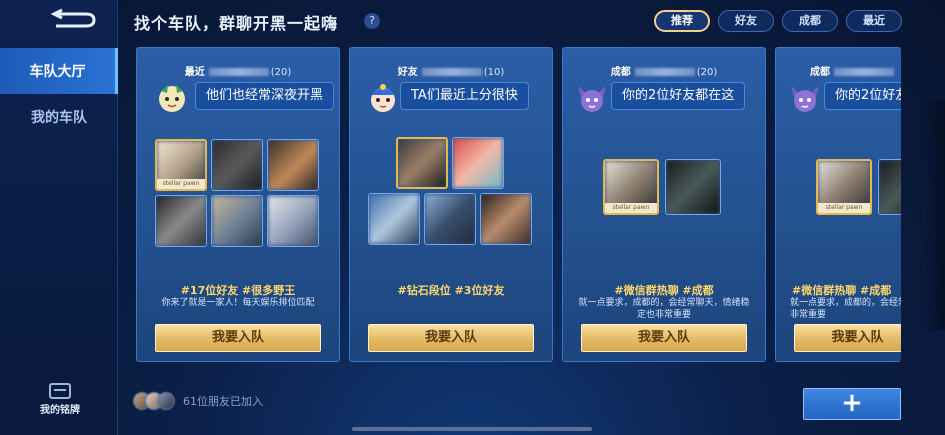 This screenshot has width=945, height=435. Describe the element at coordinates (934, 215) in the screenshot. I see `edge-shadow` at that location.